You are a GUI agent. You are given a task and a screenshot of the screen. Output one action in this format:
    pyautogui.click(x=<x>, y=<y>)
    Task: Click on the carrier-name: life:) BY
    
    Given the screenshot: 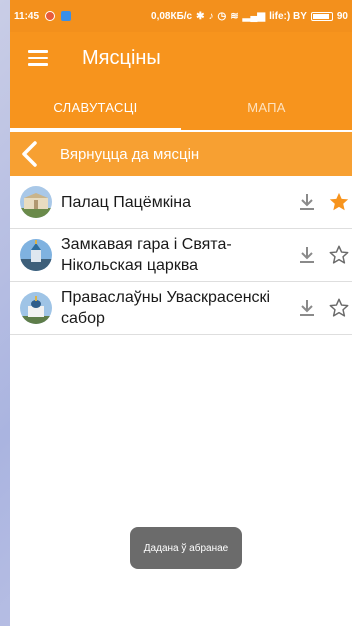 What is the action you would take?
    pyautogui.click(x=288, y=16)
    